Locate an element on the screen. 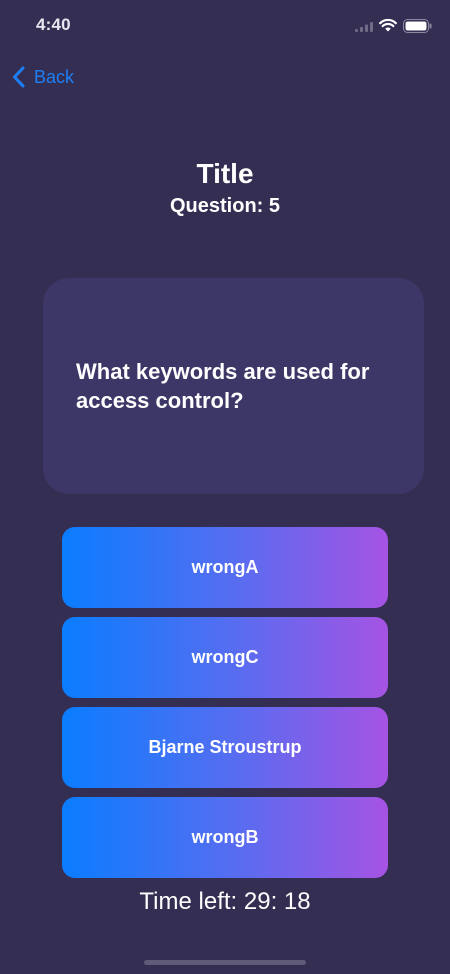  answer-button-3: Bjarne Stroustrup is located at coordinates (225, 747).